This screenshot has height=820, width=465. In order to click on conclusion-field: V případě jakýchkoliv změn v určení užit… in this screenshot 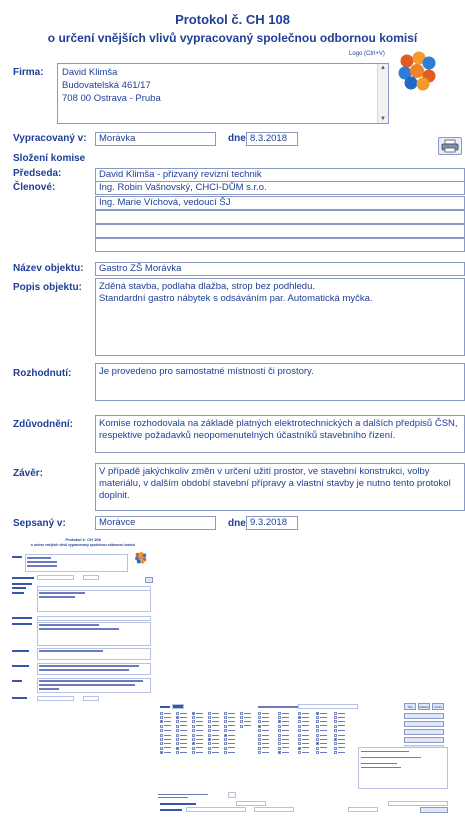, I will do `click(280, 487)`.